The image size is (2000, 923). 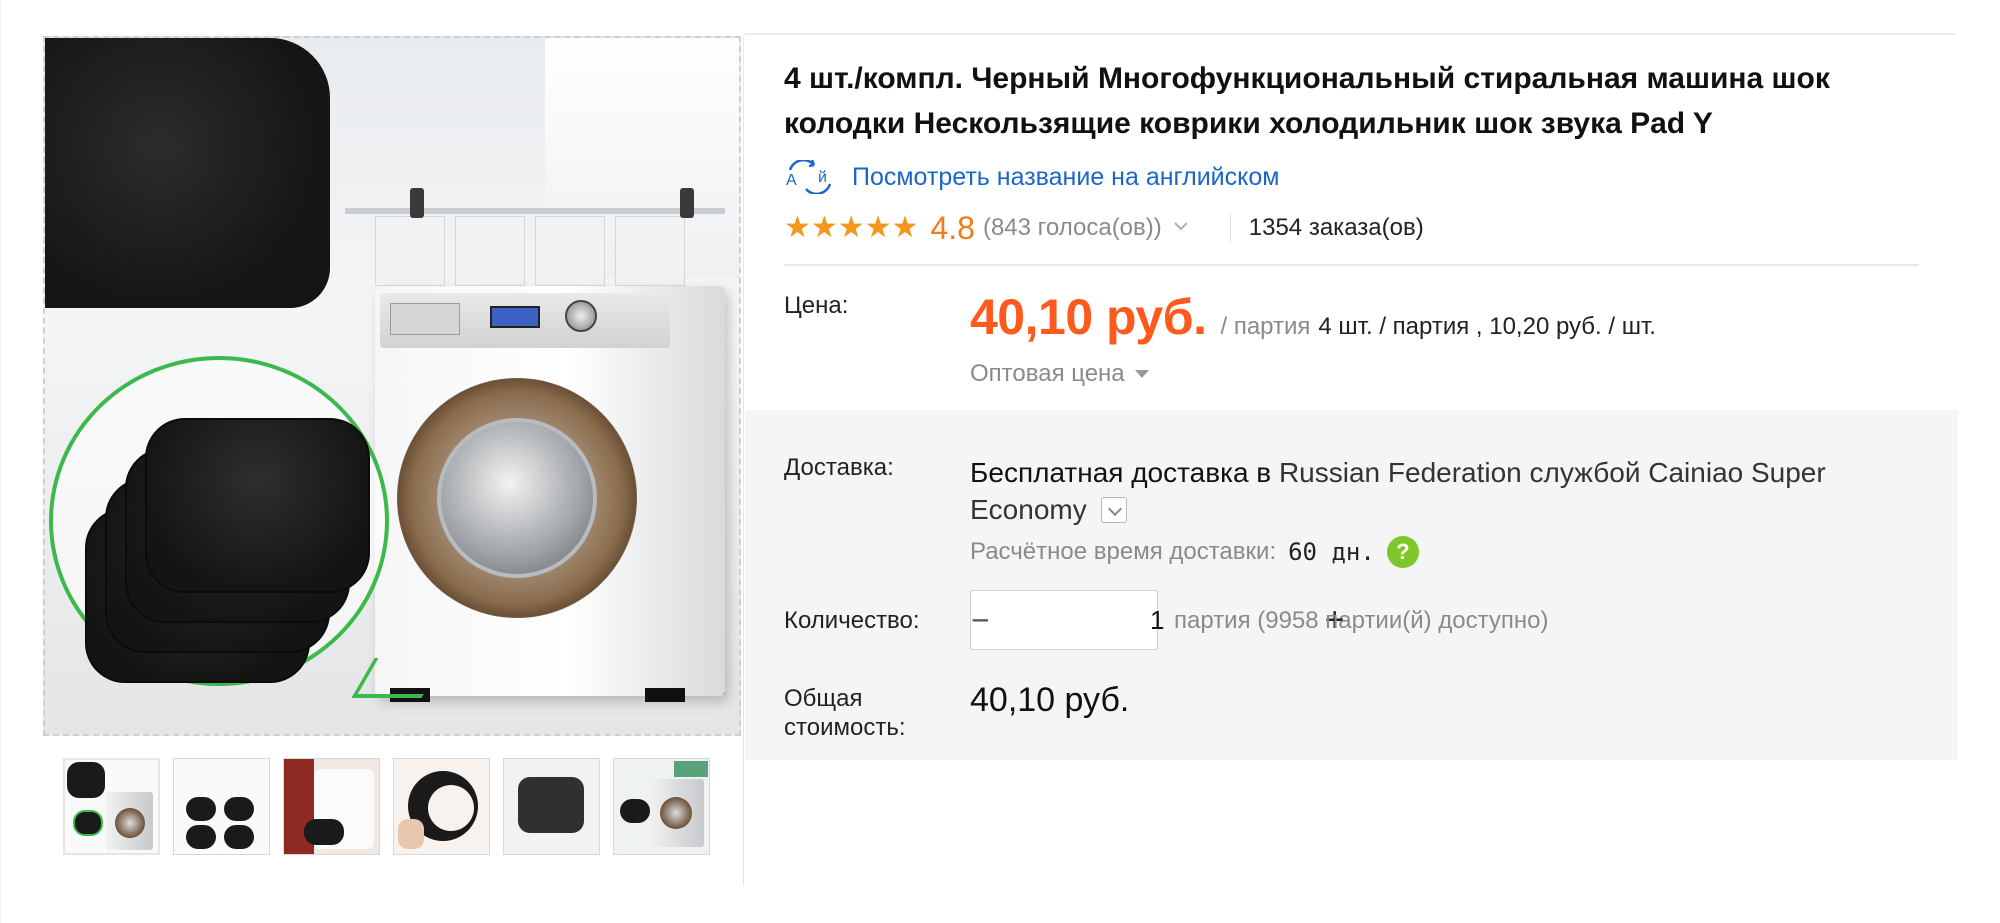 I want to click on shipping-free-text: Бесплатная доставка в, so click(x=1121, y=472).